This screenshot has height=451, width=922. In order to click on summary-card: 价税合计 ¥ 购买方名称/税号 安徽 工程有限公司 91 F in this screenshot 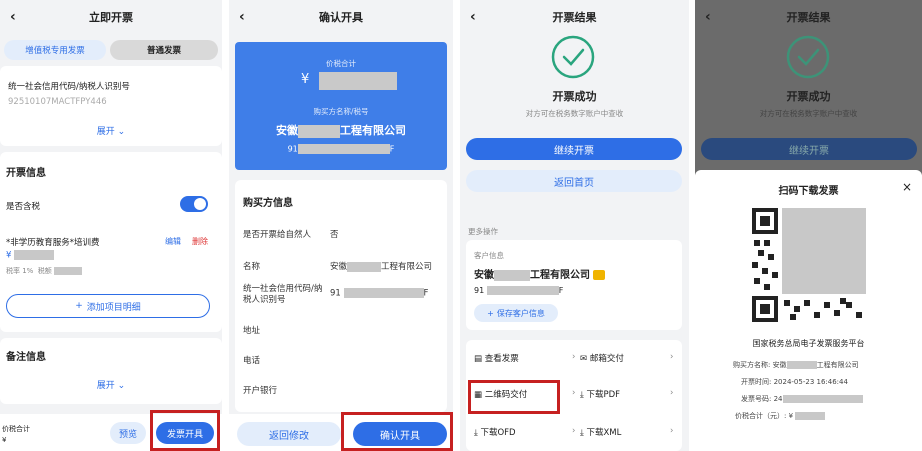, I will do `click(341, 106)`.